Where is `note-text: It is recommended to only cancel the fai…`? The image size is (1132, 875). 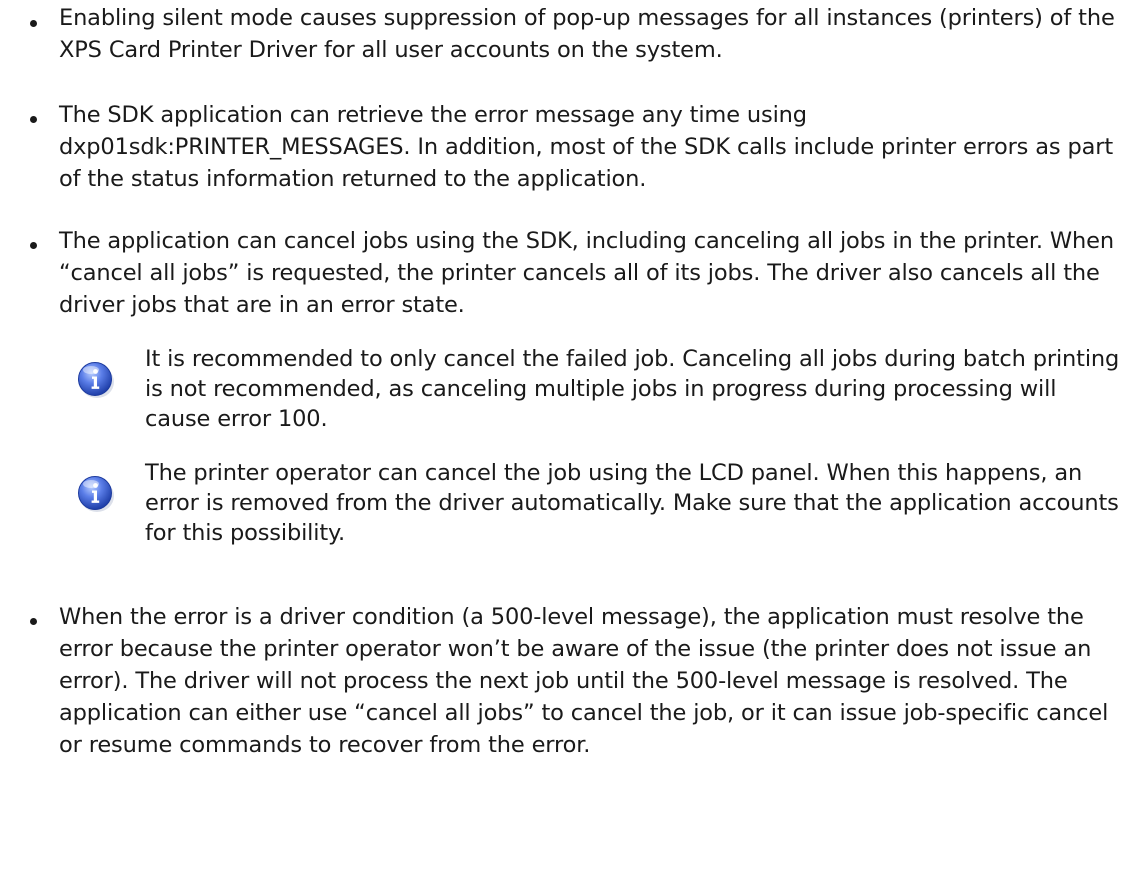
note-text: It is recommended to only cancel the fai… is located at coordinates (632, 389).